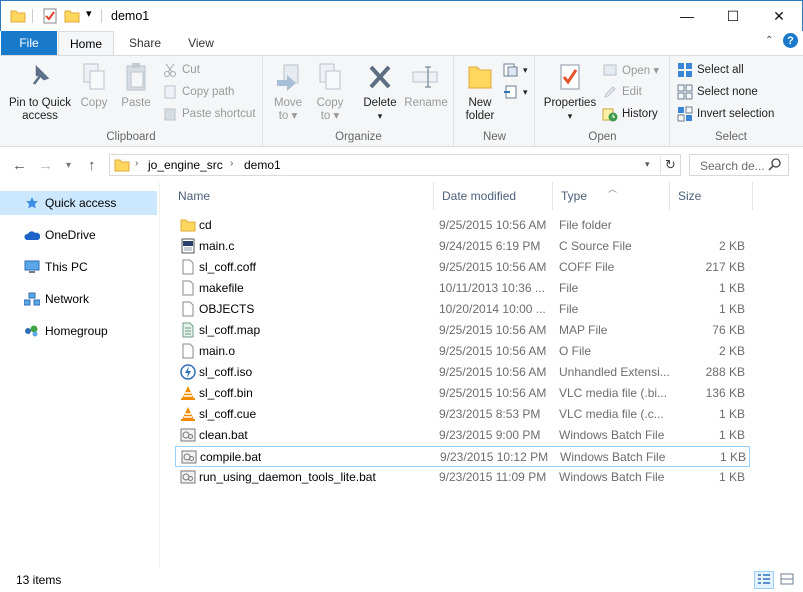 This screenshot has height=592, width=803. What do you see at coordinates (462, 288) in the screenshot?
I see `file-row: makefile 10/11/2013 10:36 ... File 1 KB` at bounding box center [462, 288].